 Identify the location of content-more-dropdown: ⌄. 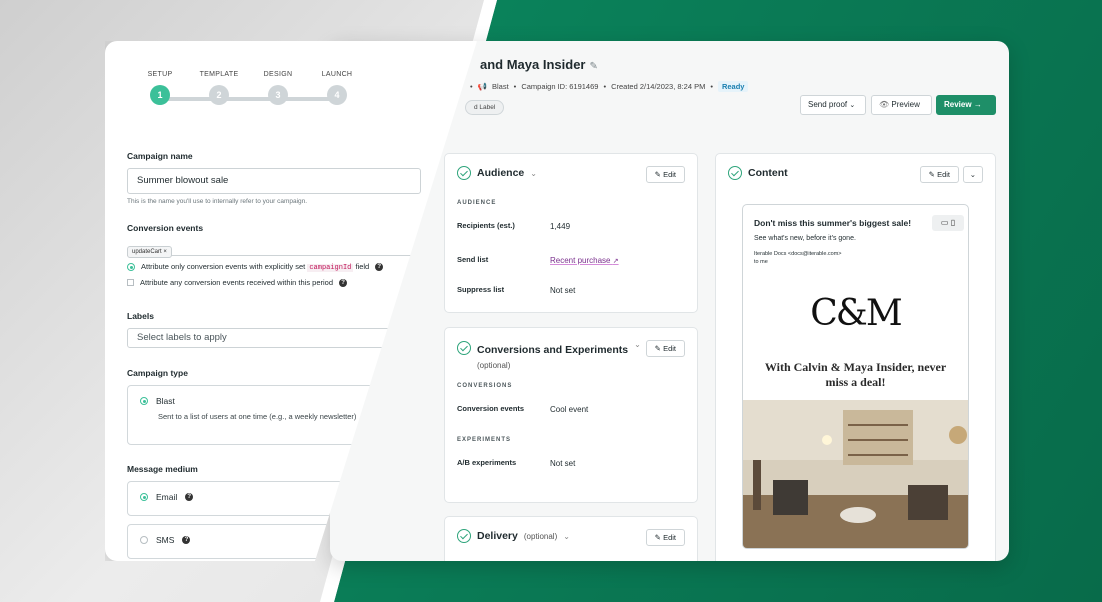
(973, 174).